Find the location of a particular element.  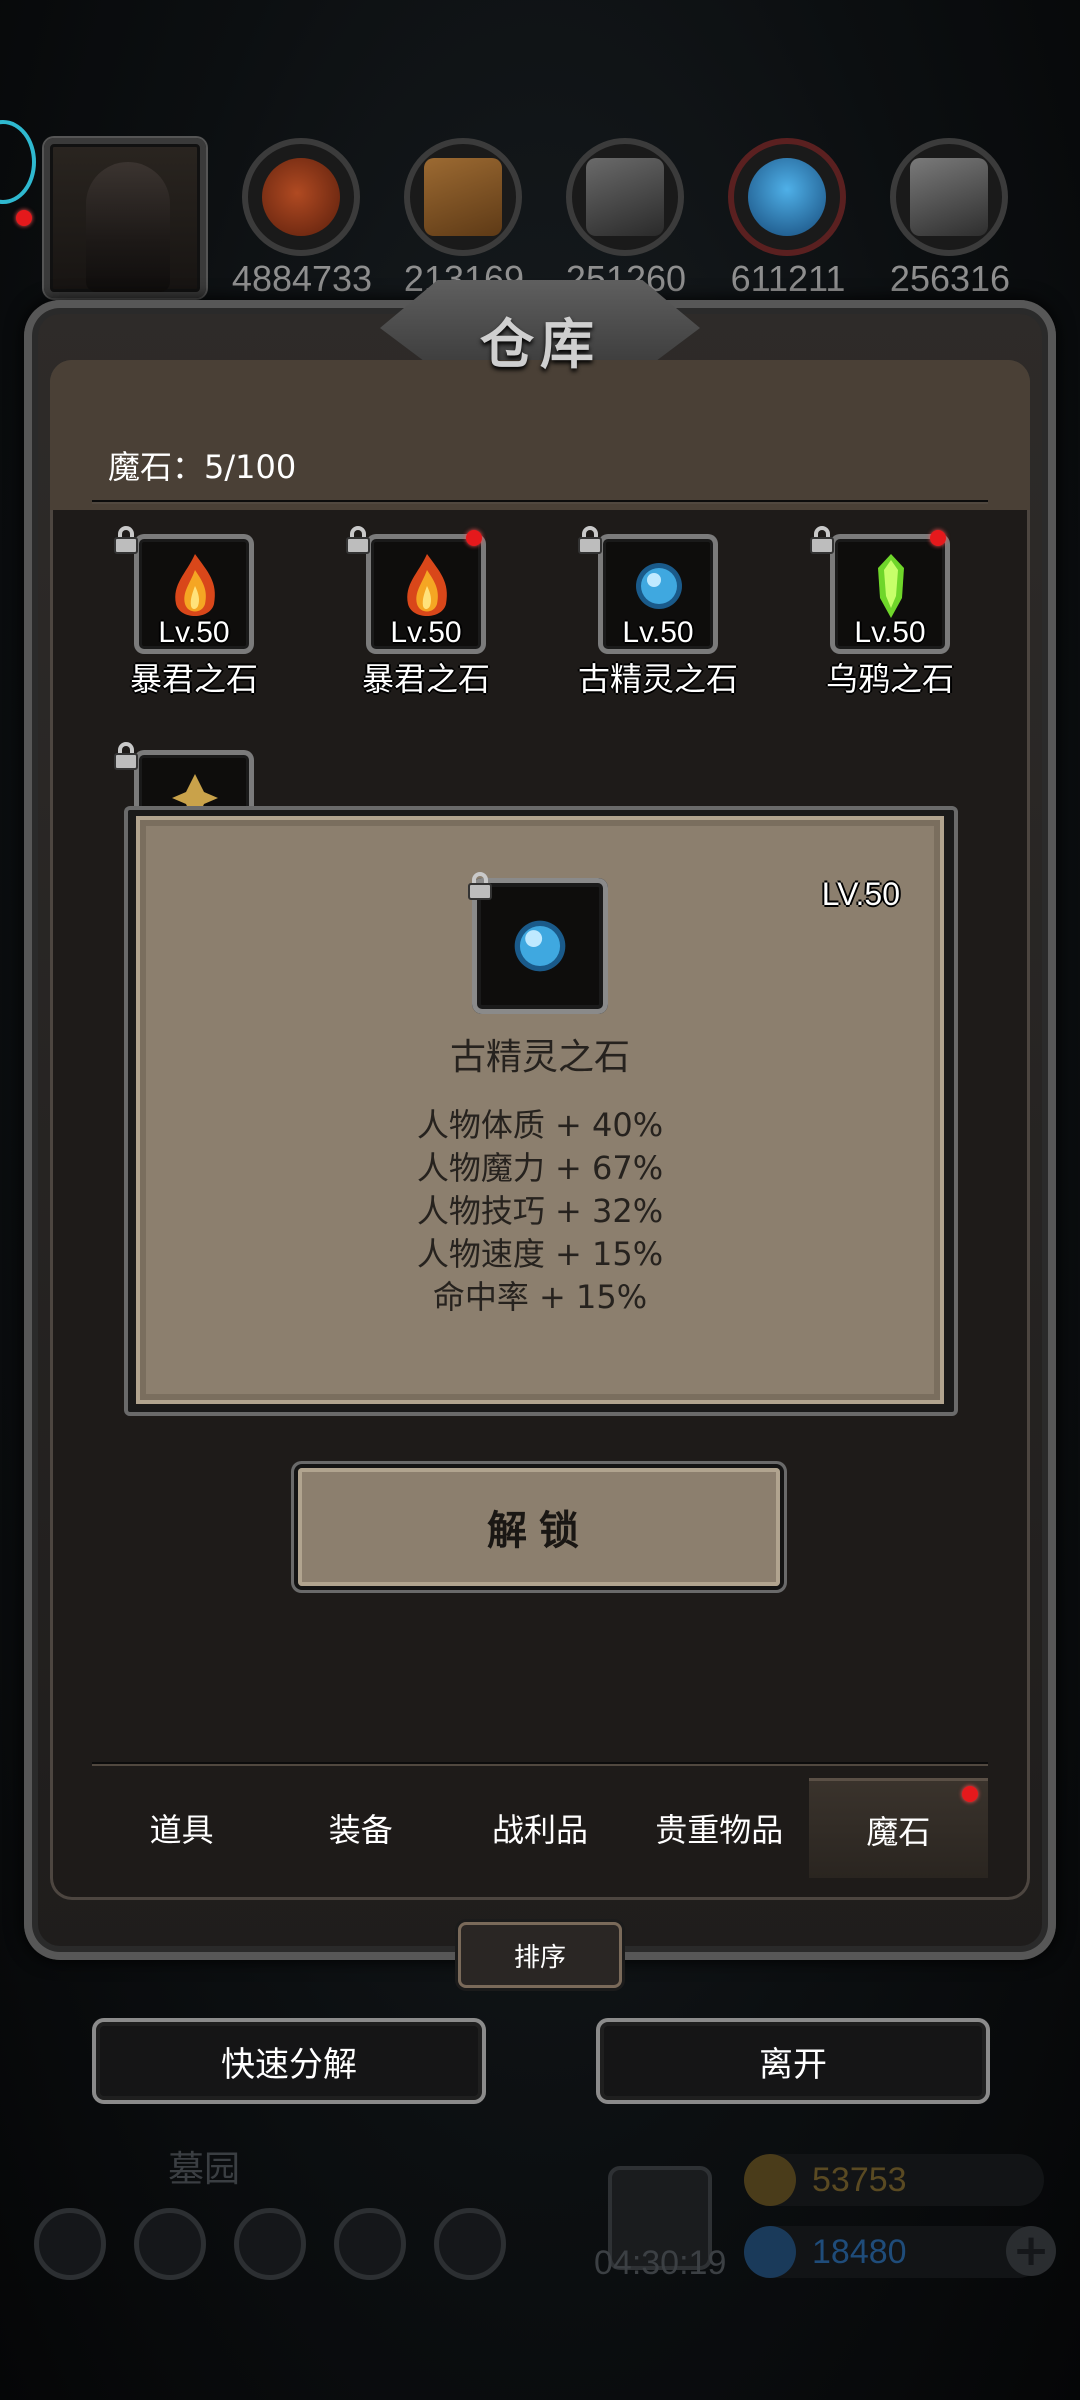

gift-timer: 04:30:19 is located at coordinates (660, 2263).